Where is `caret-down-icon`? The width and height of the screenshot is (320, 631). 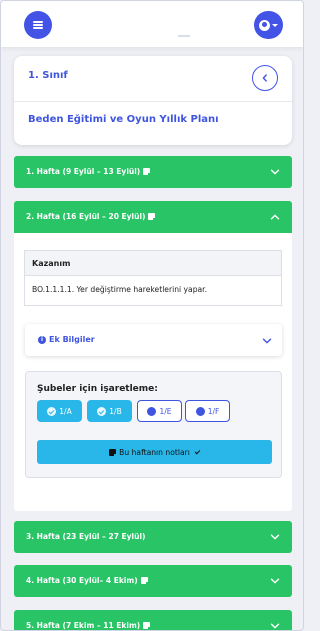 caret-down-icon is located at coordinates (275, 25).